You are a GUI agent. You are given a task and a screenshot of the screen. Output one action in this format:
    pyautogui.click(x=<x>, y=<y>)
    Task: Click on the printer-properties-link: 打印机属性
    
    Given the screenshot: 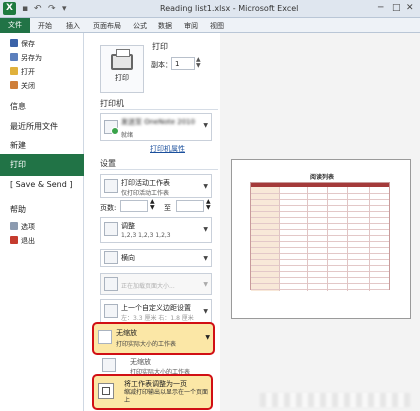 What is the action you would take?
    pyautogui.click(x=167, y=149)
    